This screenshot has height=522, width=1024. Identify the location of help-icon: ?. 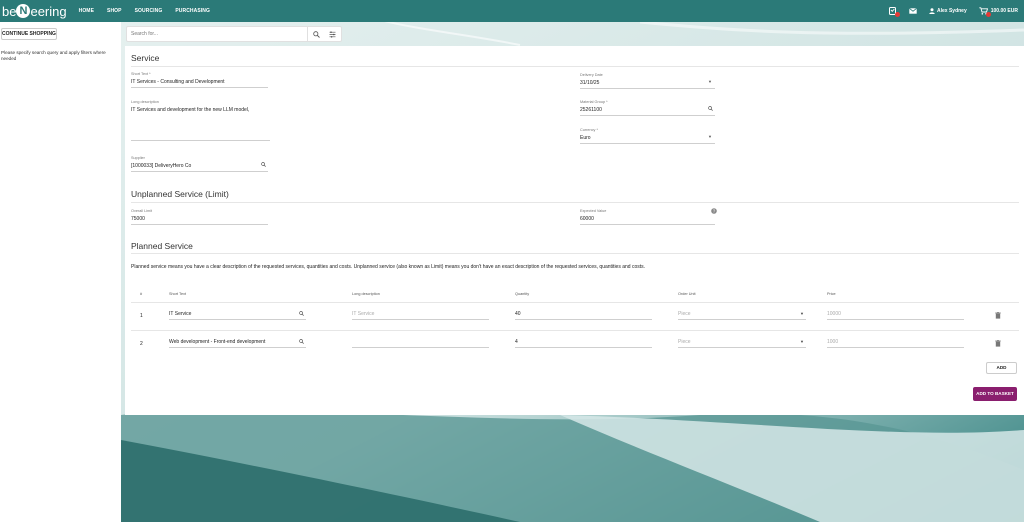
(714, 212).